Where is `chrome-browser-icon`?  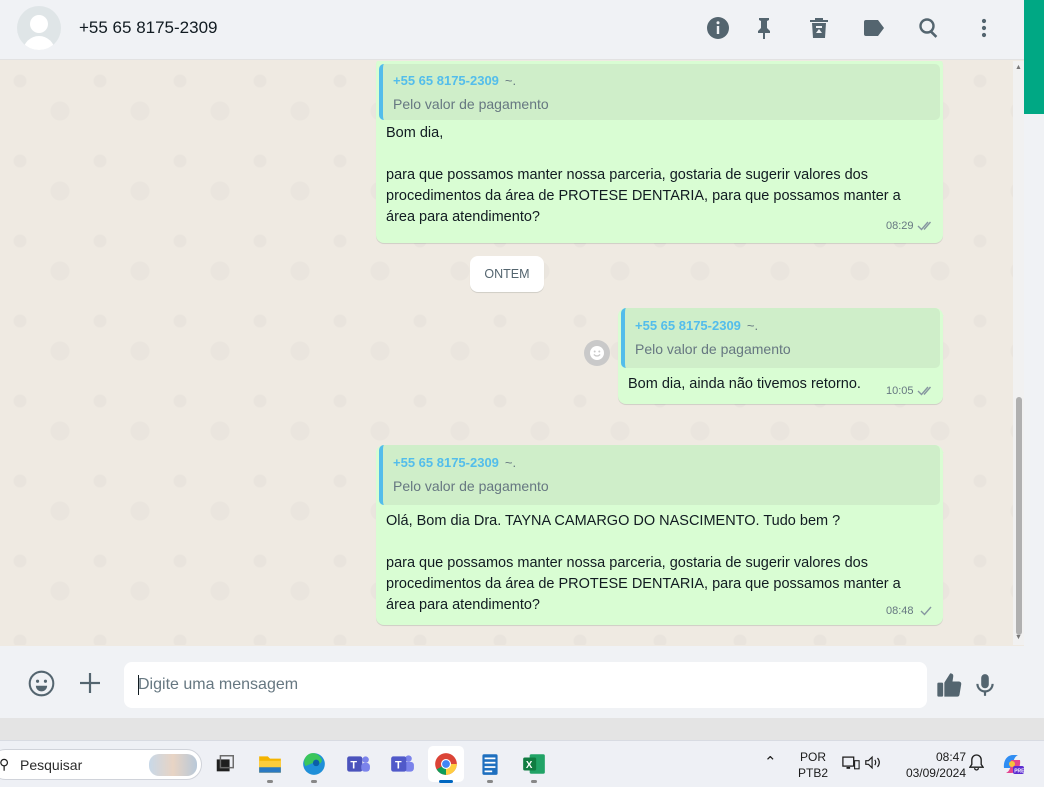 chrome-browser-icon is located at coordinates (446, 764).